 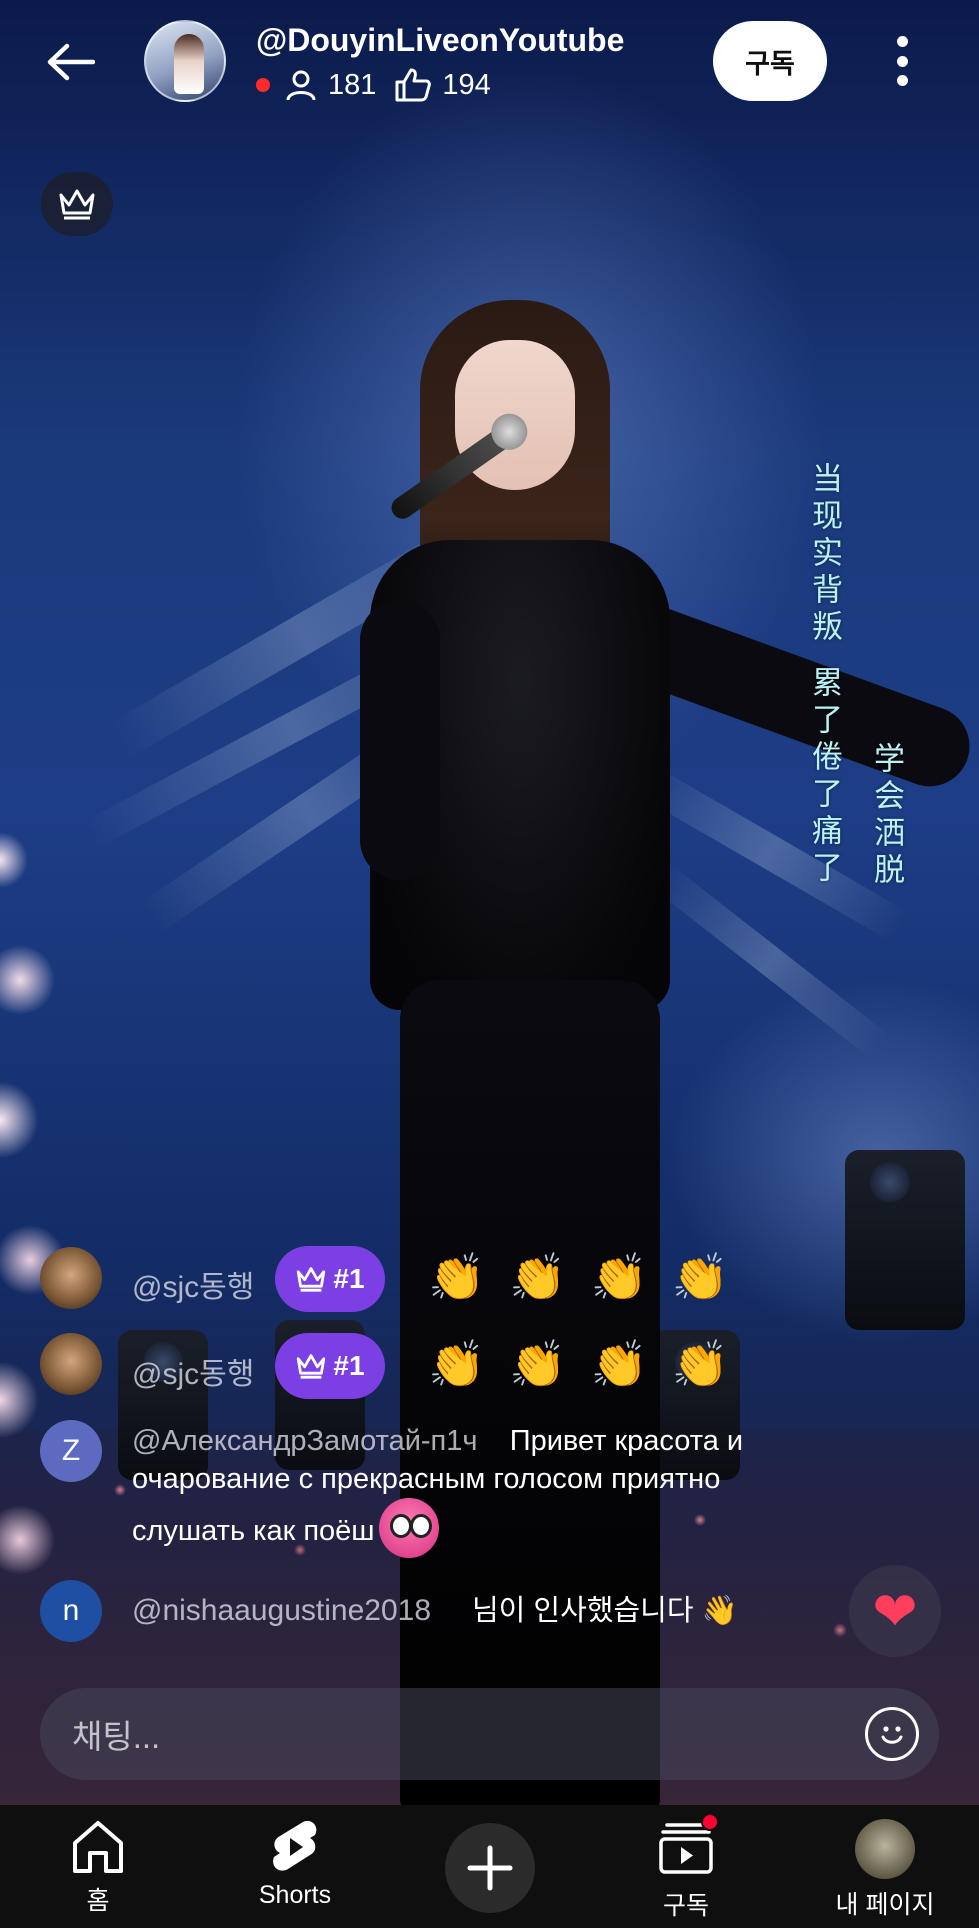 I want to click on live-stats: 181 194, so click(x=373, y=85).